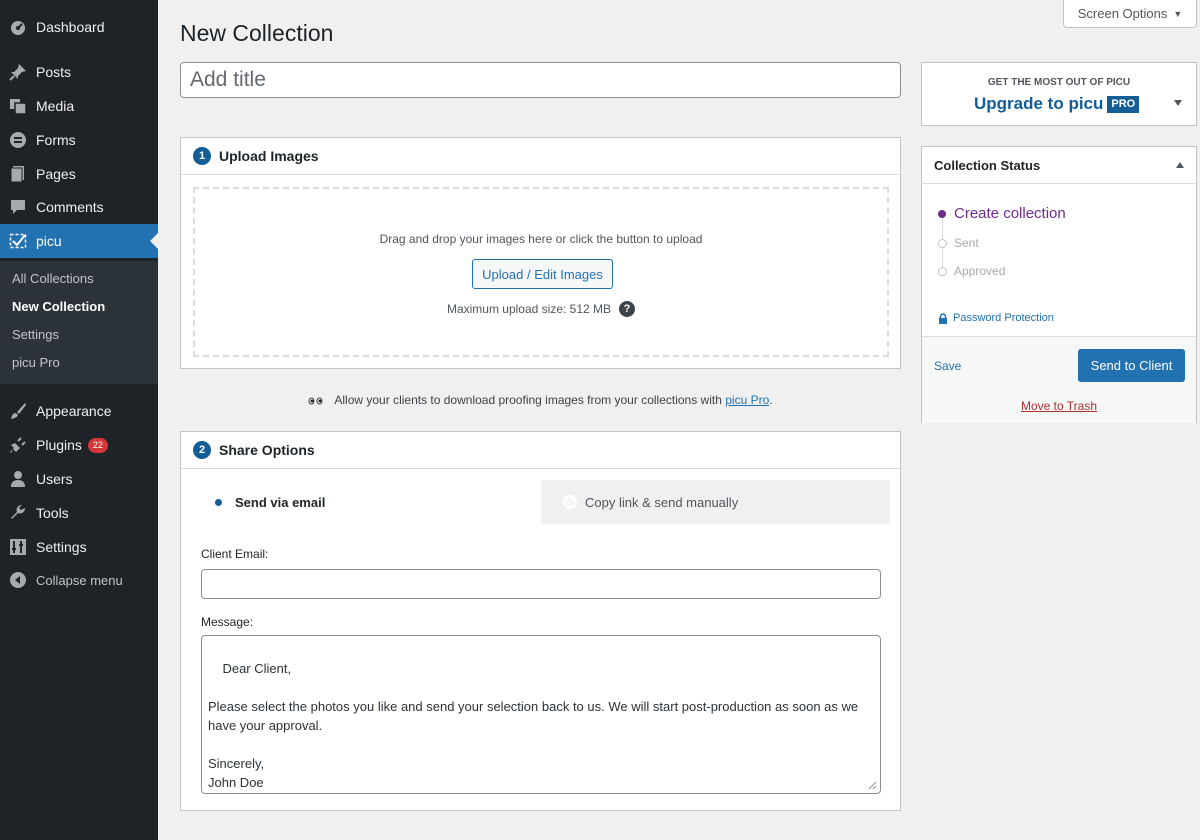  Describe the element at coordinates (79, 241) in the screenshot. I see `menu-item-picu: picu` at that location.